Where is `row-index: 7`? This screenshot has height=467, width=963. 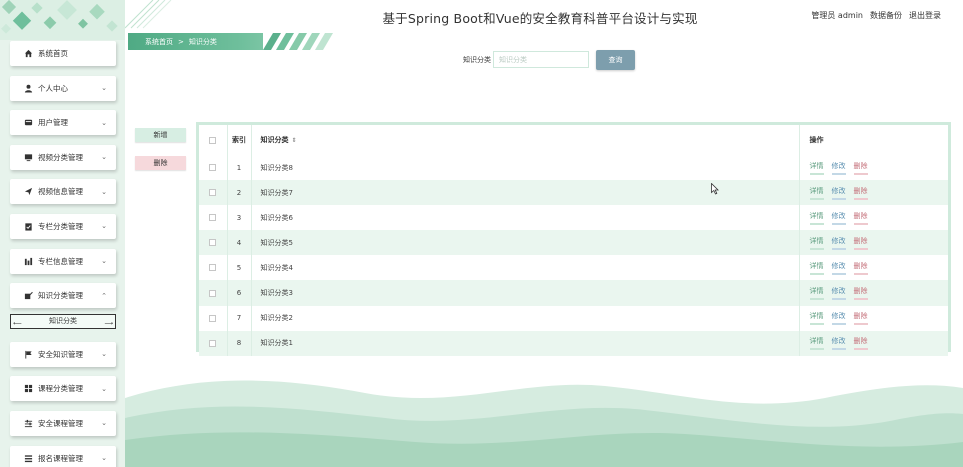
row-index: 7 is located at coordinates (239, 318).